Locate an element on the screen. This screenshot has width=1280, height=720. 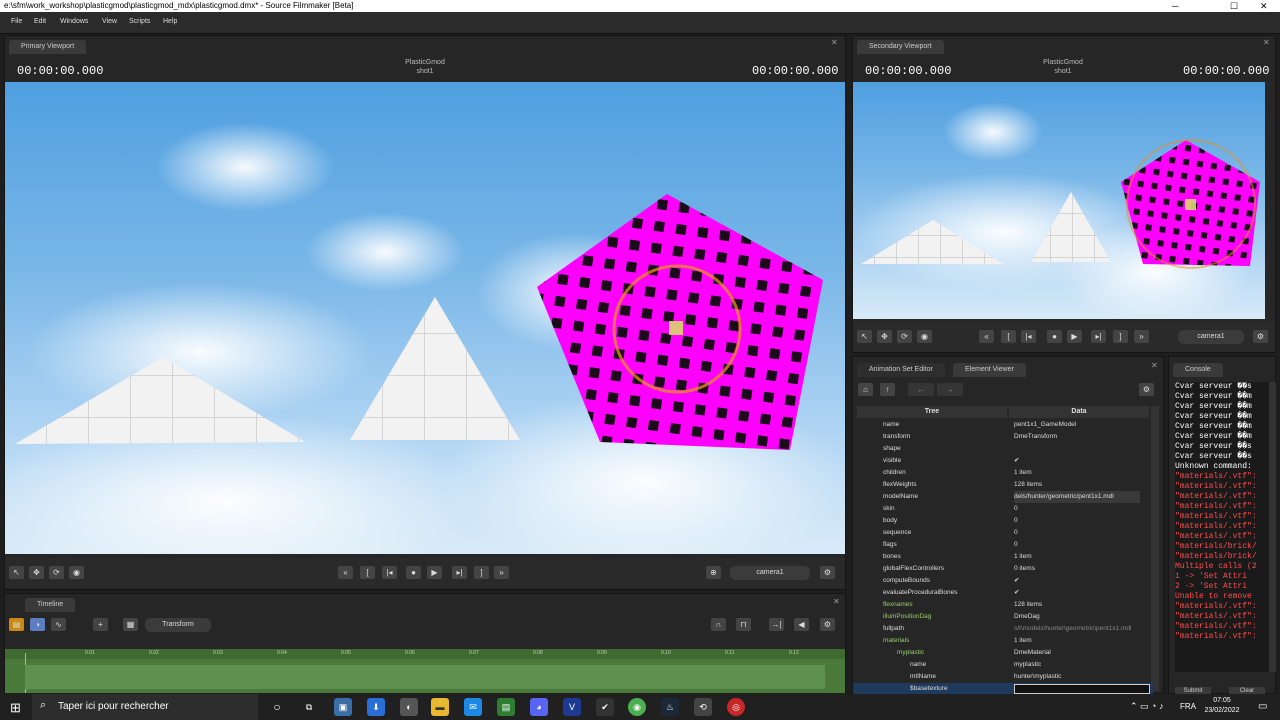
minimize-button: ─ is located at coordinates (1175, 6).